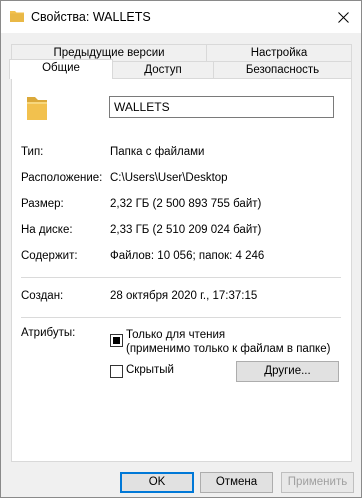 The width and height of the screenshot is (362, 498). I want to click on tab-label: Доступ, so click(163, 70).